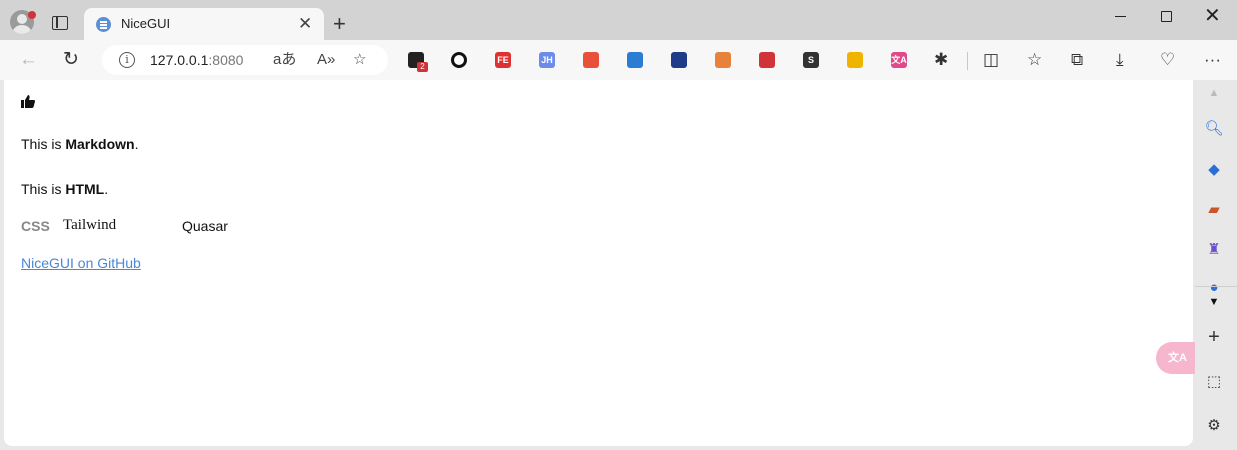 The height and width of the screenshot is (450, 1237). Describe the element at coordinates (205, 226) in the screenshot. I see `quasar-label: Quasar` at that location.